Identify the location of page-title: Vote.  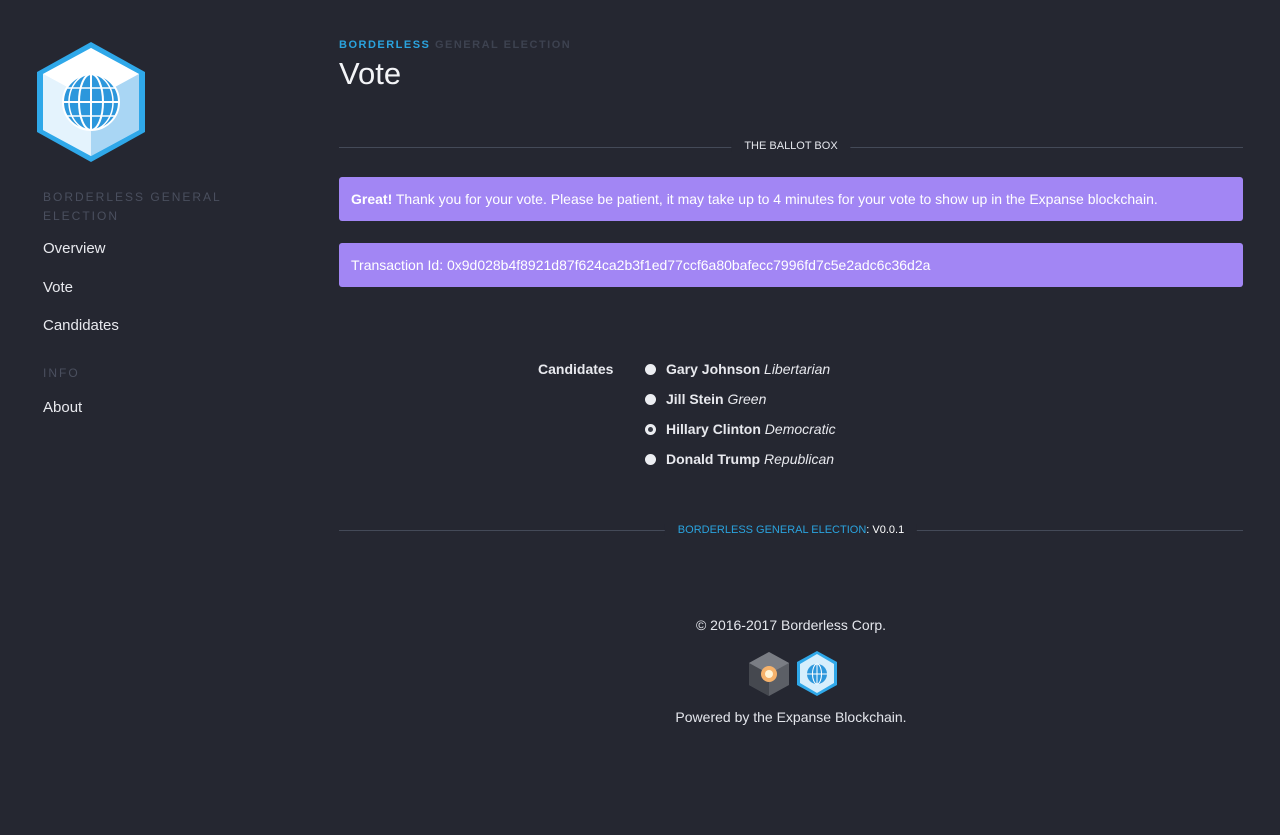
(370, 73).